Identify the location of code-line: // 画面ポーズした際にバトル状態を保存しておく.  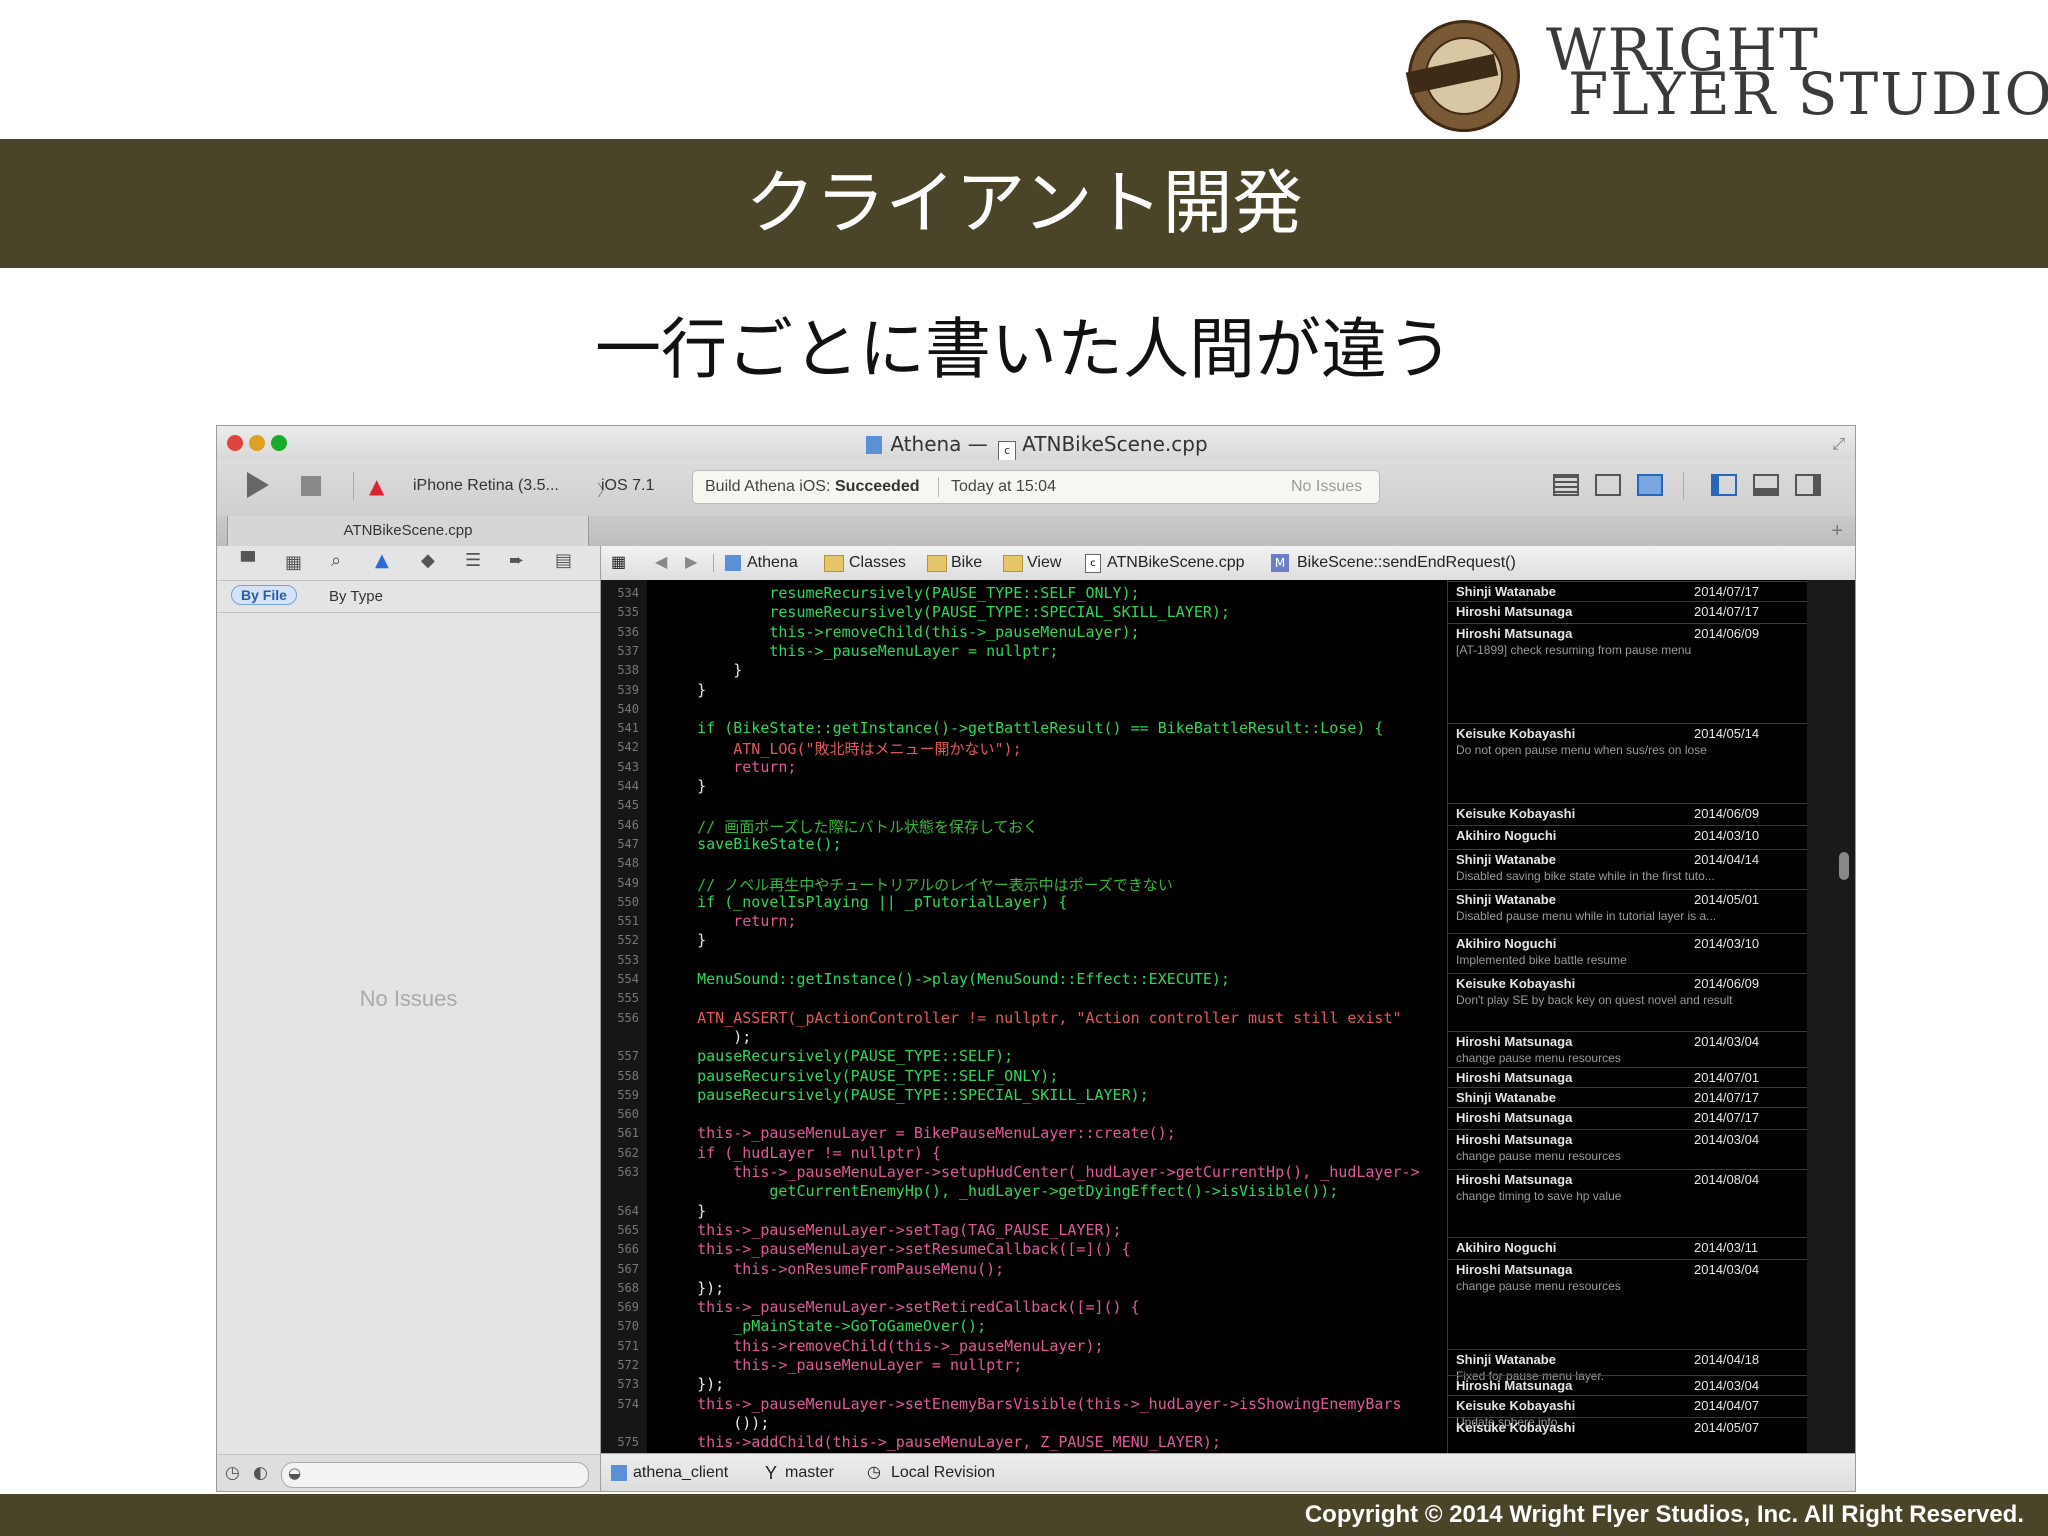
(849, 826).